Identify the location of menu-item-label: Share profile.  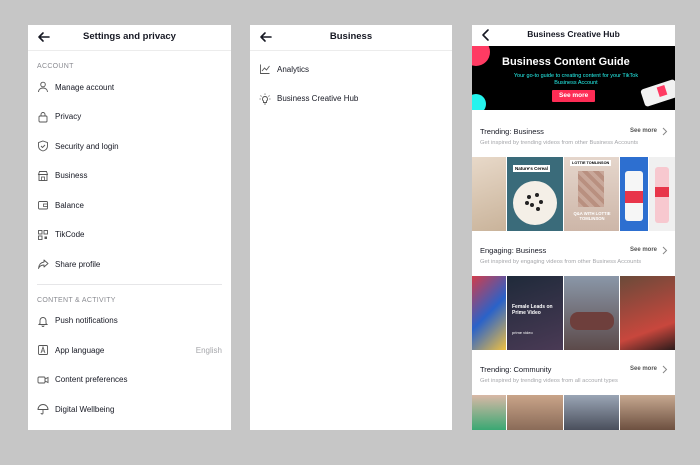
(78, 264).